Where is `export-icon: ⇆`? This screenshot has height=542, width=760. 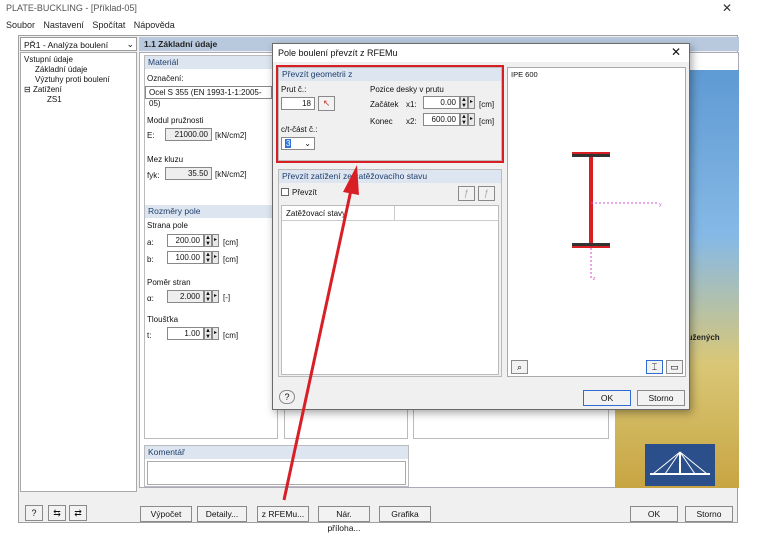
export-icon: ⇆ is located at coordinates (57, 513).